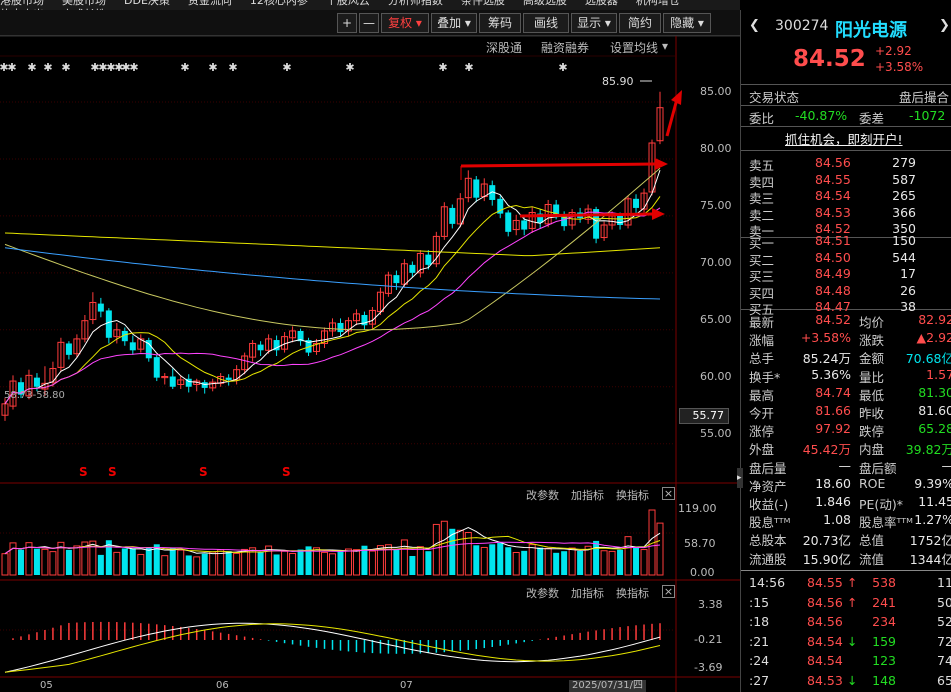  What do you see at coordinates (833, 179) in the screenshot?
I see `ask-price: 84.55` at bounding box center [833, 179].